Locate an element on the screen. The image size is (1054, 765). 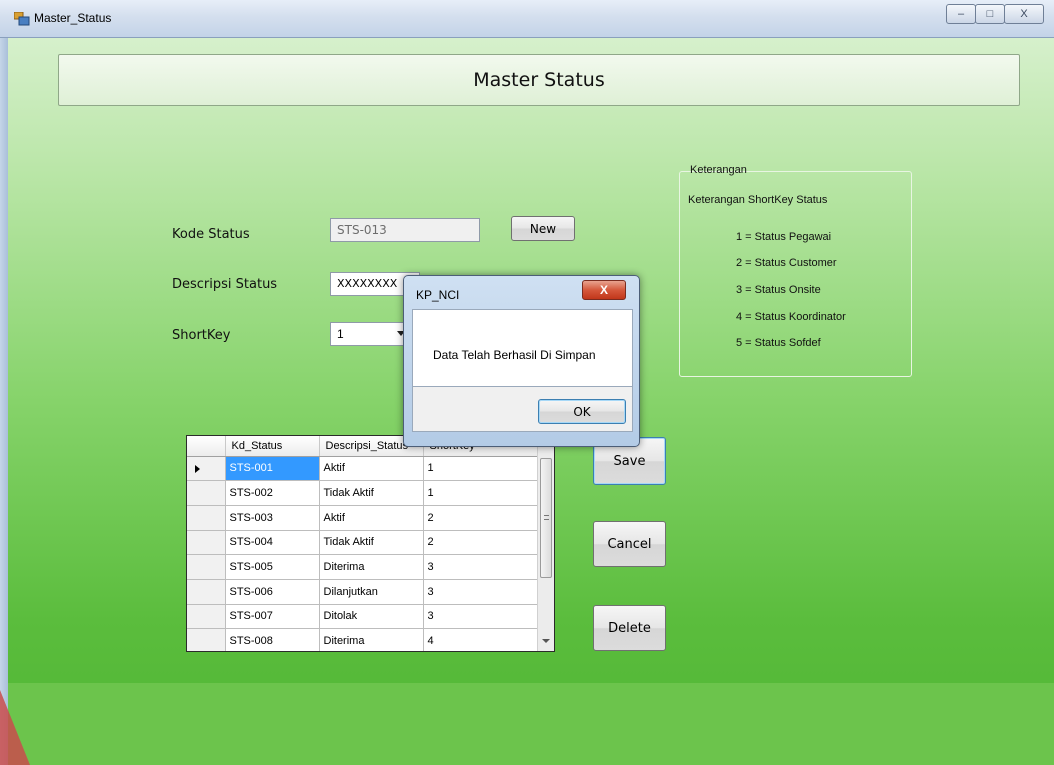
delete-button-label: Delete is located at coordinates (629, 628).